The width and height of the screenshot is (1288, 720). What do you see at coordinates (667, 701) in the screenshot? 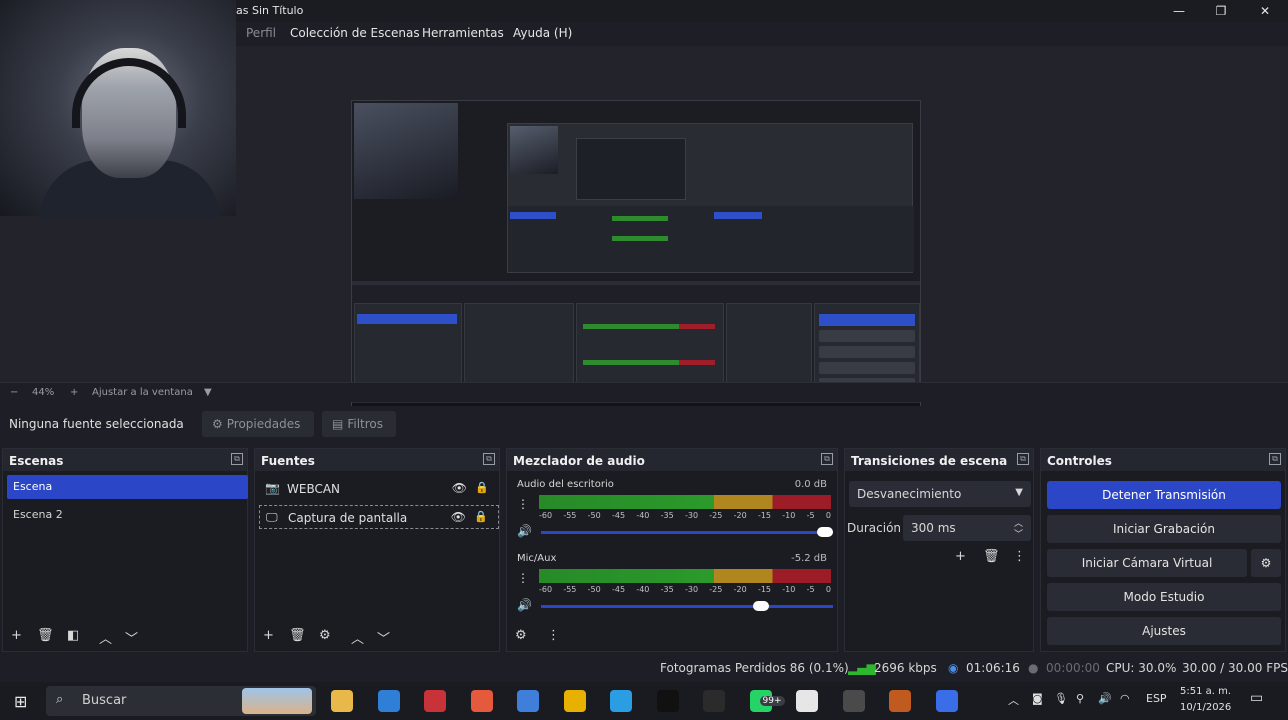
I see `tiktok-icon` at bounding box center [667, 701].